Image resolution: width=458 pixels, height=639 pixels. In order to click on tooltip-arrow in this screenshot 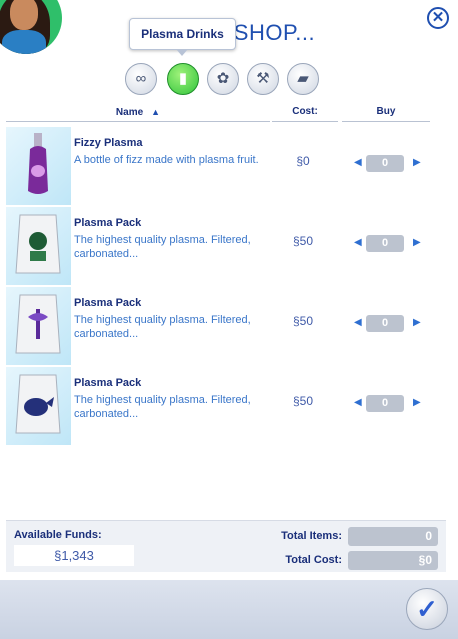, I will do `click(182, 52)`.